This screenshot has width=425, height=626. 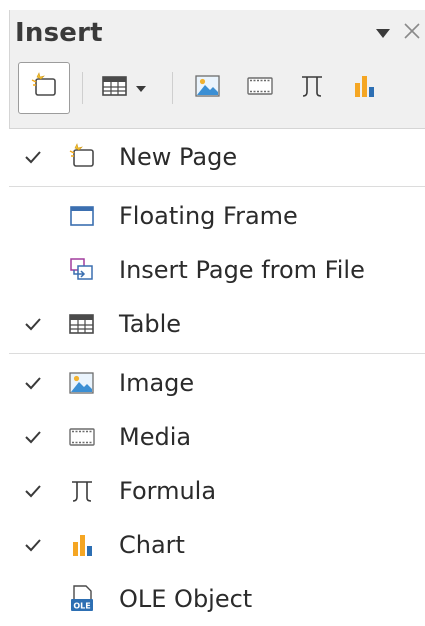 I want to click on table-button, so click(x=124, y=88).